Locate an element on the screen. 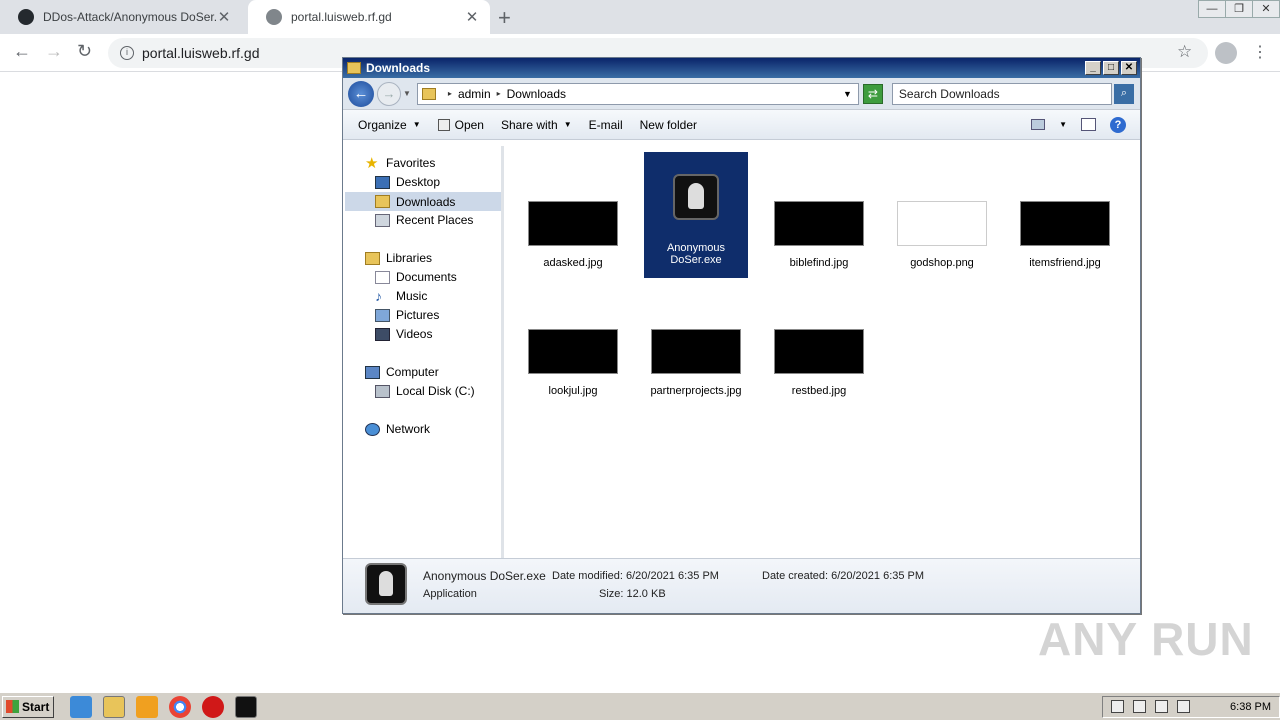 The image size is (1280, 720). bookmark-star-icon: ☆ is located at coordinates (1184, 52).